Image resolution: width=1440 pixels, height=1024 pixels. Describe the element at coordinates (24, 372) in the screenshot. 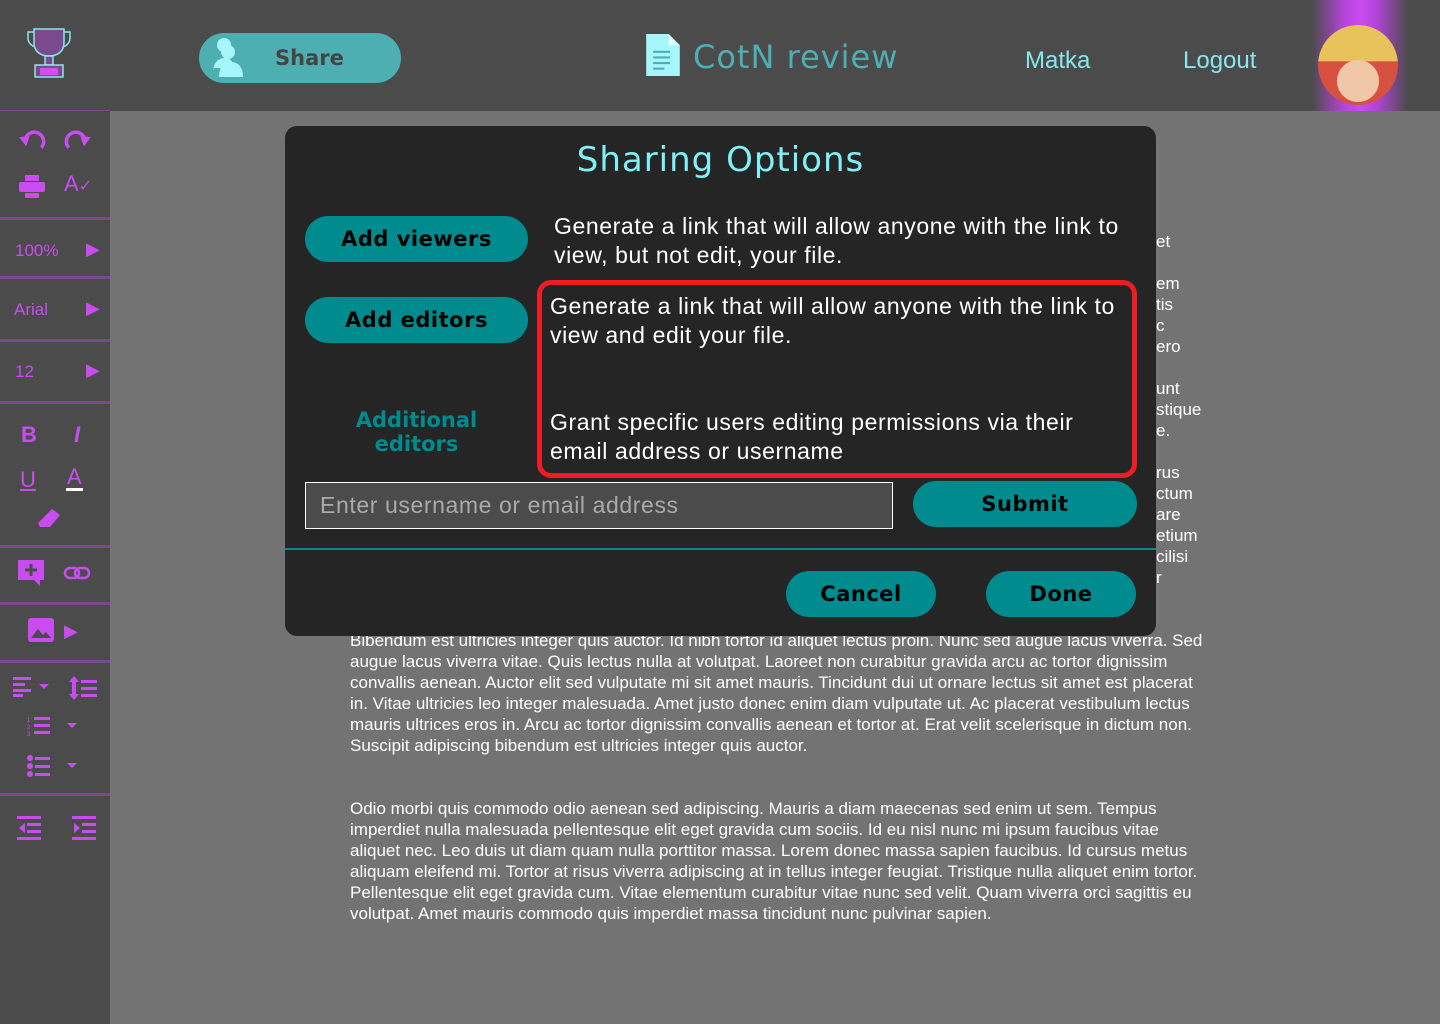

I see `font-size-select: 12` at that location.